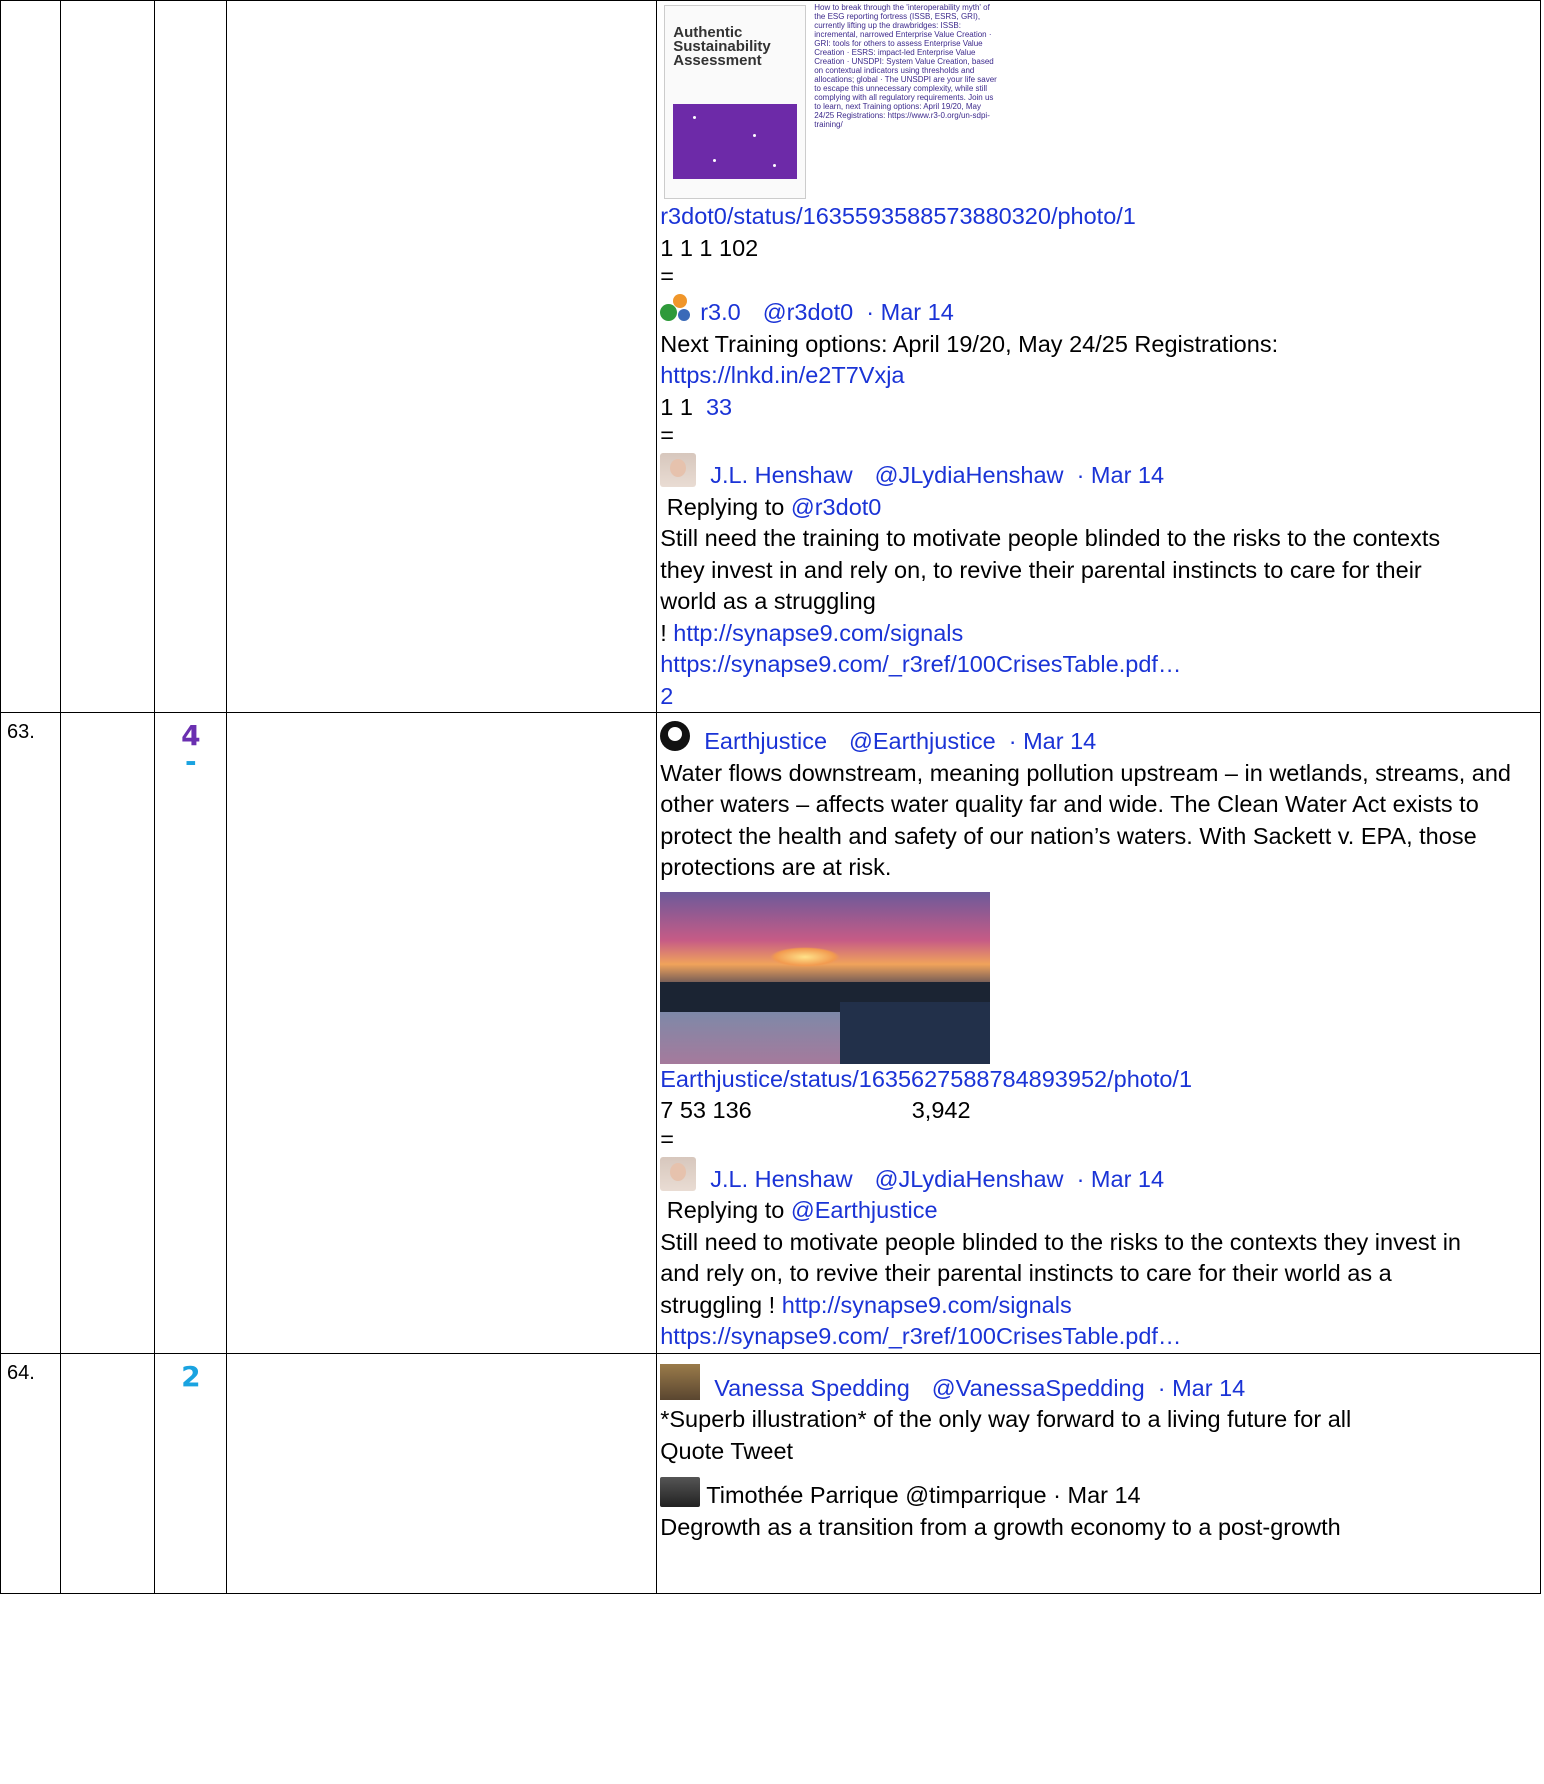  Describe the element at coordinates (706, 1110) in the screenshot. I see `tweet-stats: 7 53 136` at that location.